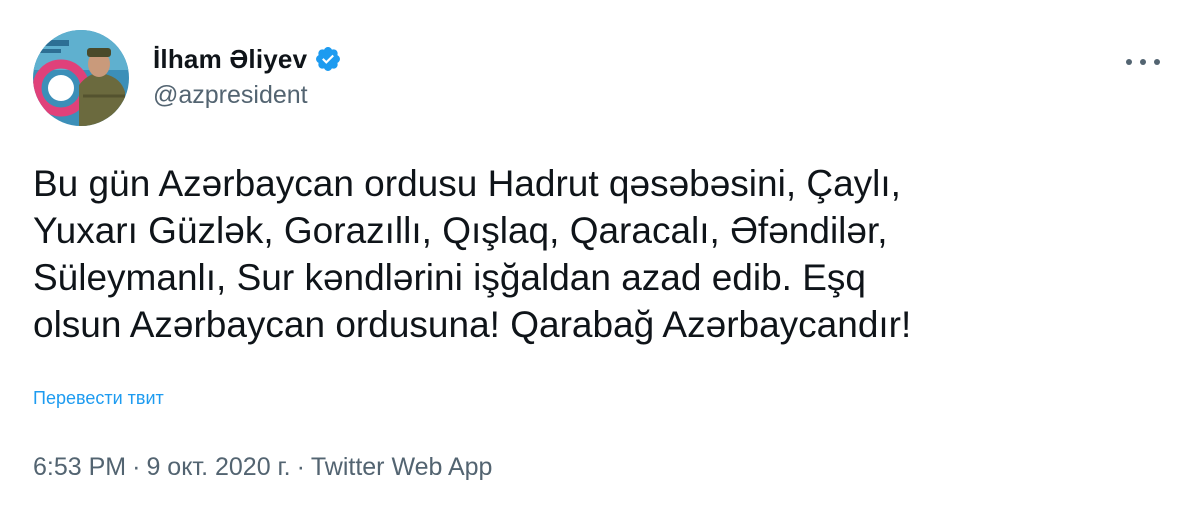  Describe the element at coordinates (230, 59) in the screenshot. I see `author-display-name: İlham Əliyev` at that location.